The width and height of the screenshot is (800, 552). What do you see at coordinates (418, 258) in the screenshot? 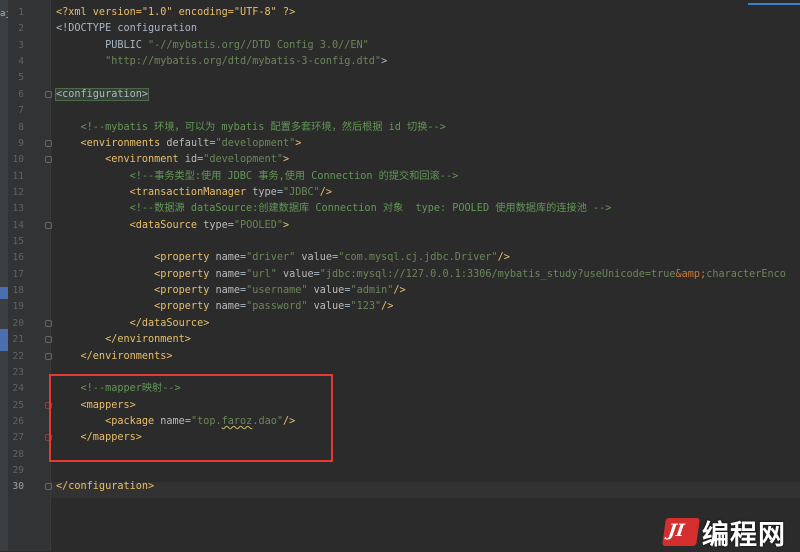
I see `code-token: "com.mysql.cj.jdbc.Driver"` at bounding box center [418, 258].